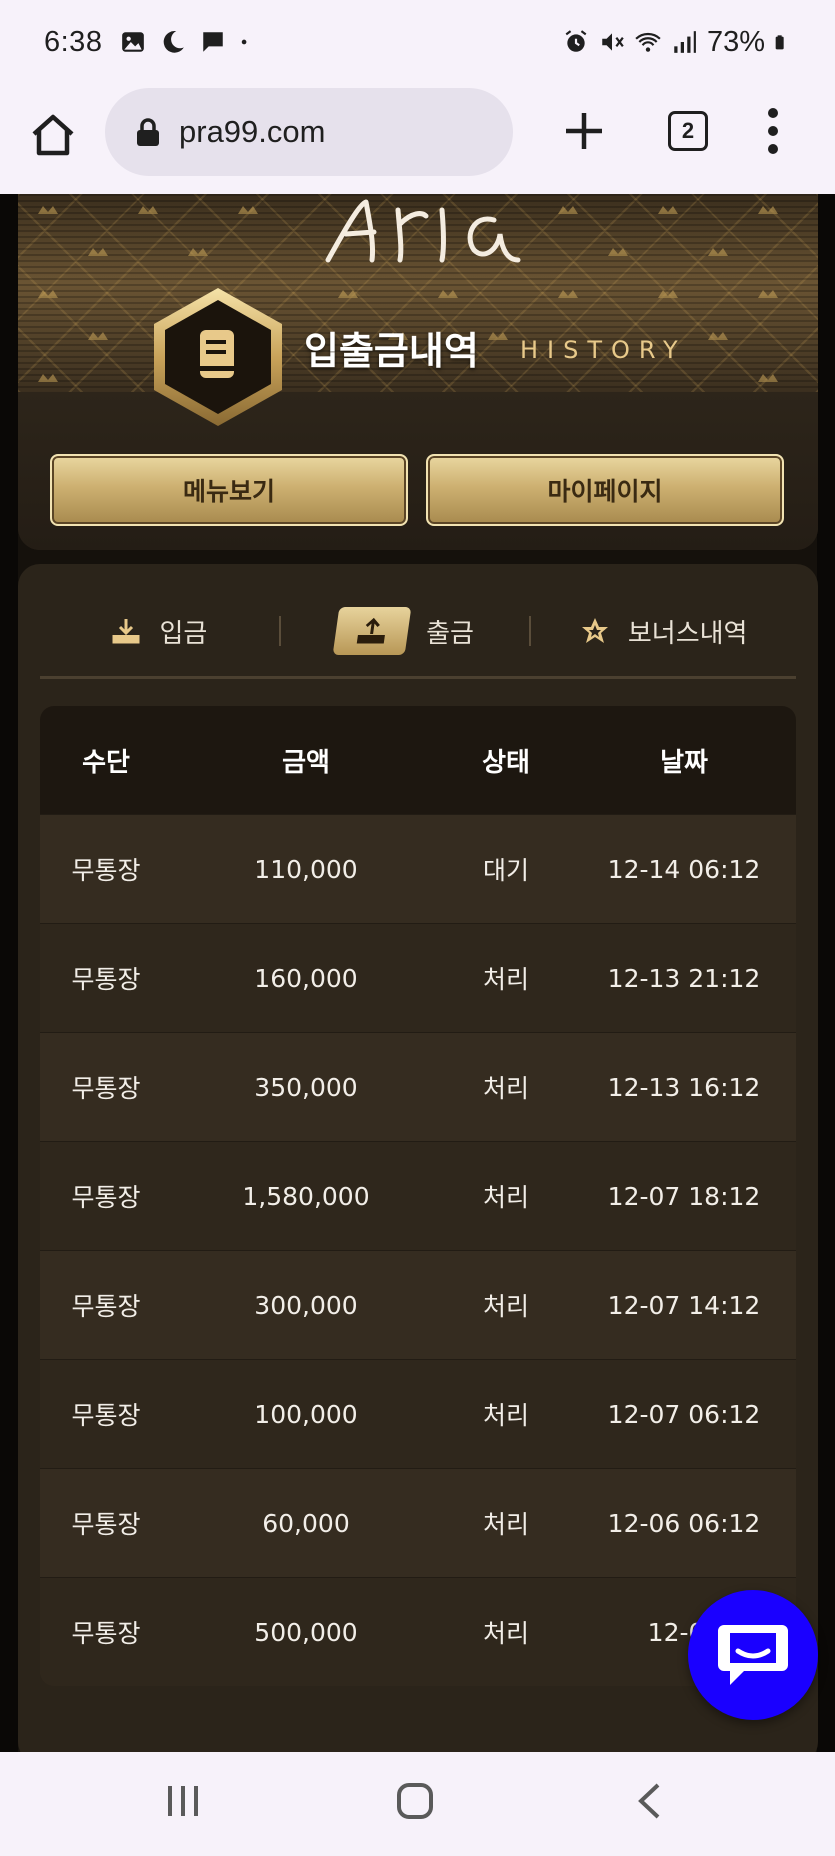  I want to click on tab-switcher-button: 2, so click(688, 131).